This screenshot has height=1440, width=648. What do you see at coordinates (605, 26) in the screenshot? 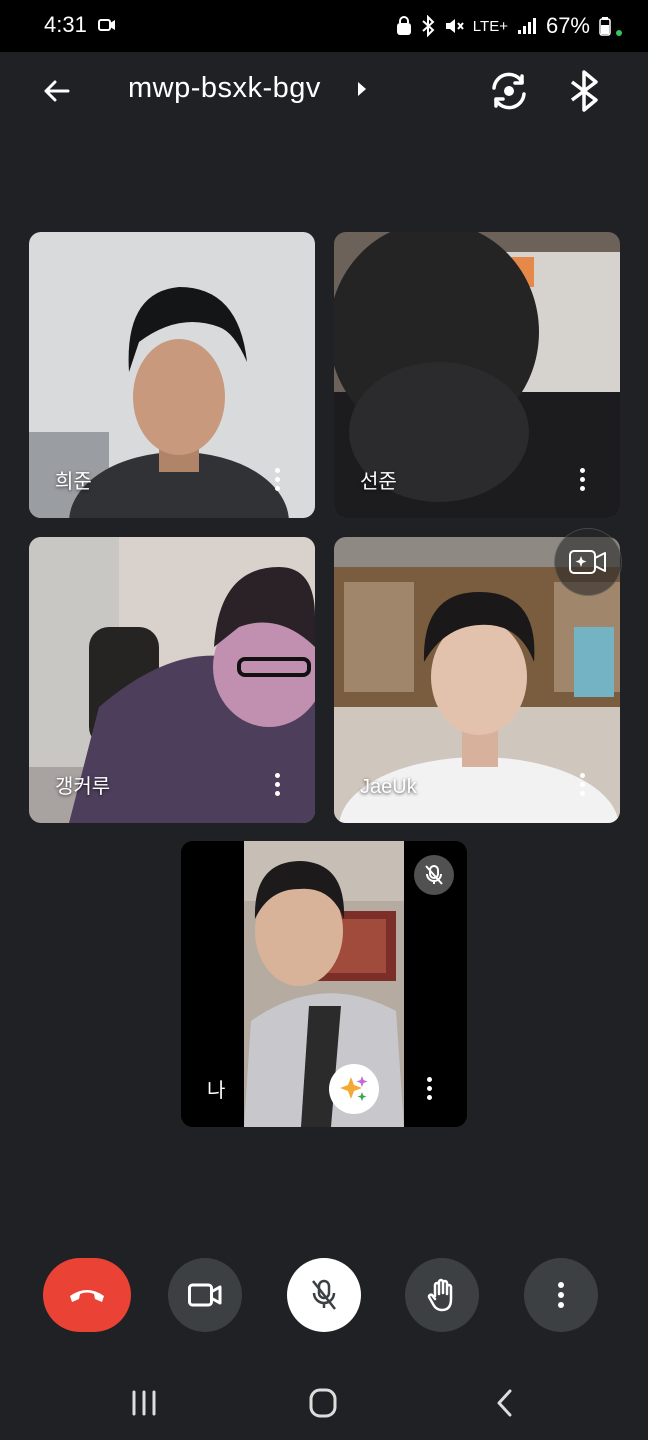
I see `battery-icon` at bounding box center [605, 26].